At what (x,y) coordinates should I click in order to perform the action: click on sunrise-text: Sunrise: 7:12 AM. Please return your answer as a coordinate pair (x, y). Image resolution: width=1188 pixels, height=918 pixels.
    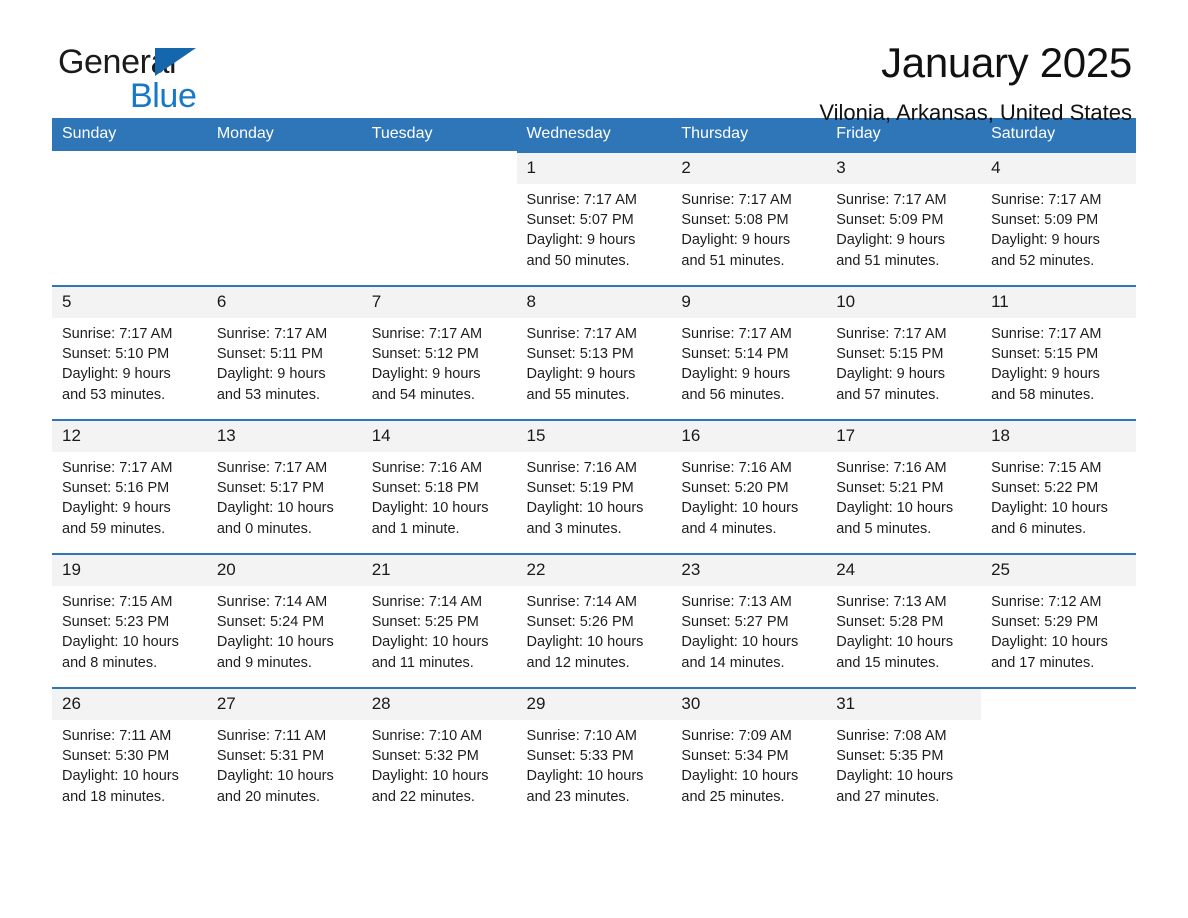
    Looking at the image, I should click on (1046, 602).